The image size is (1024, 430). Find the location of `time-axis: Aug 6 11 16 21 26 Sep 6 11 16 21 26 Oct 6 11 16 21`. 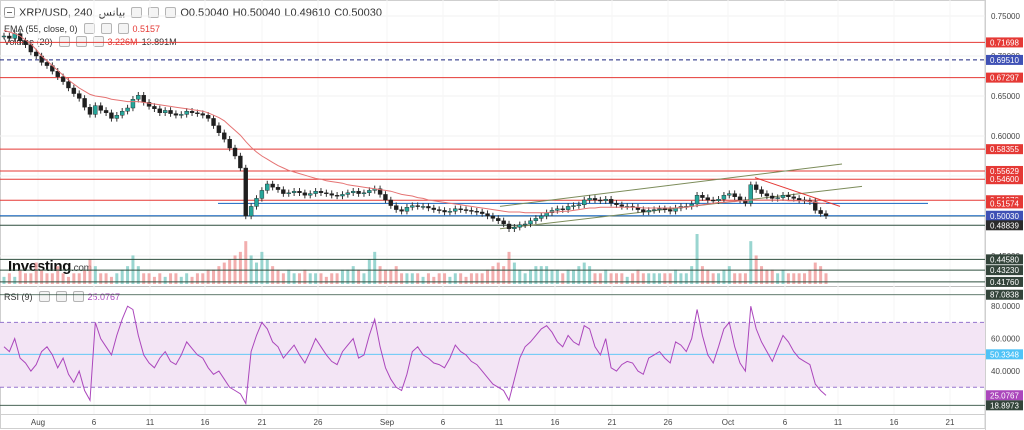

time-axis: Aug 6 11 16 21 26 Sep 6 11 16 21 26 Oct 6 11 16 21 is located at coordinates (493, 422).